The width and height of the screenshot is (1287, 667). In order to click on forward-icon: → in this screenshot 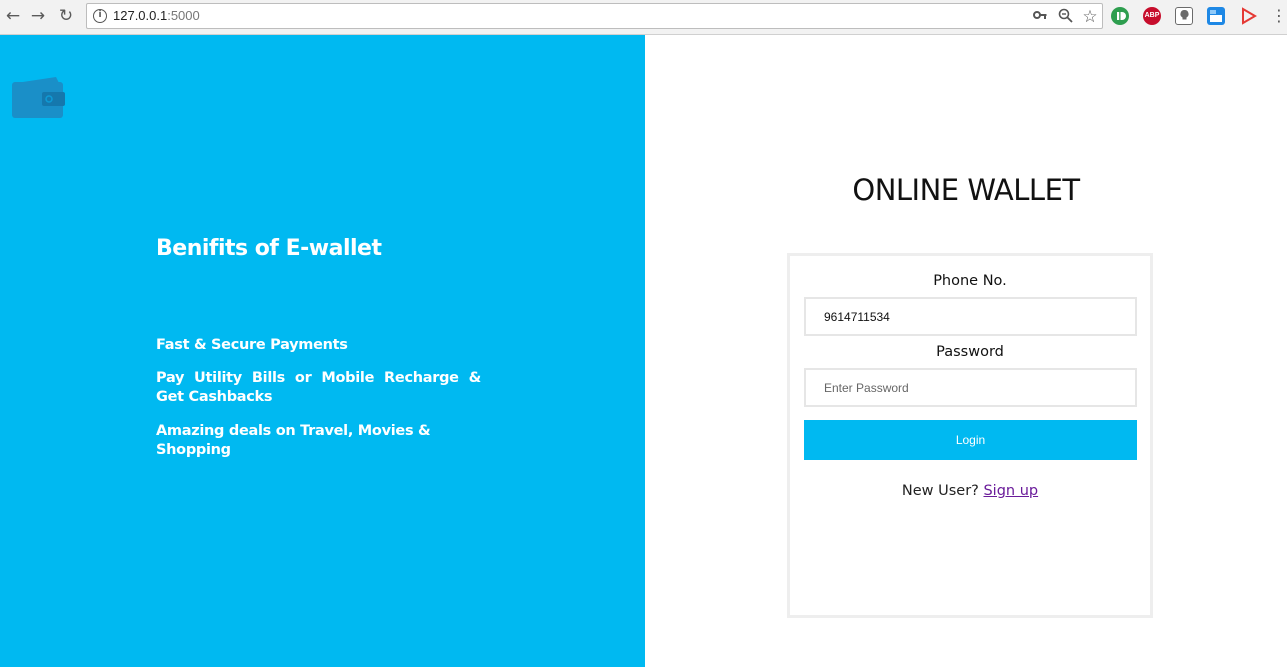, I will do `click(38, 16)`.